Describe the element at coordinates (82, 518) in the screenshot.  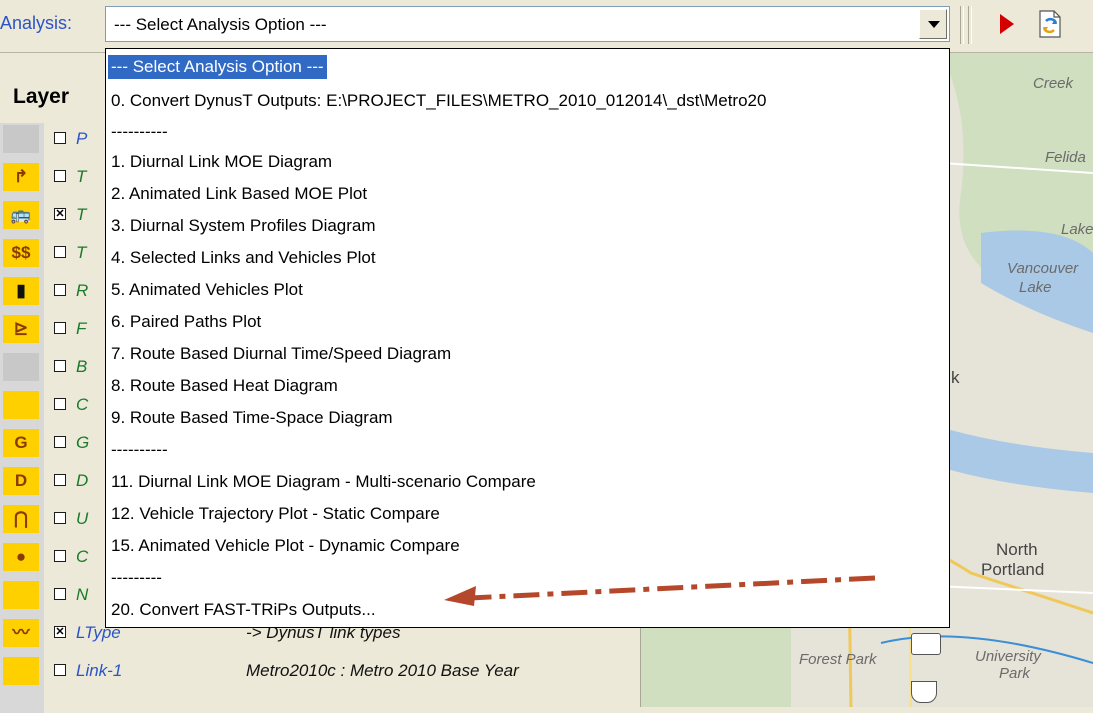
I see `layer-name: U` at that location.